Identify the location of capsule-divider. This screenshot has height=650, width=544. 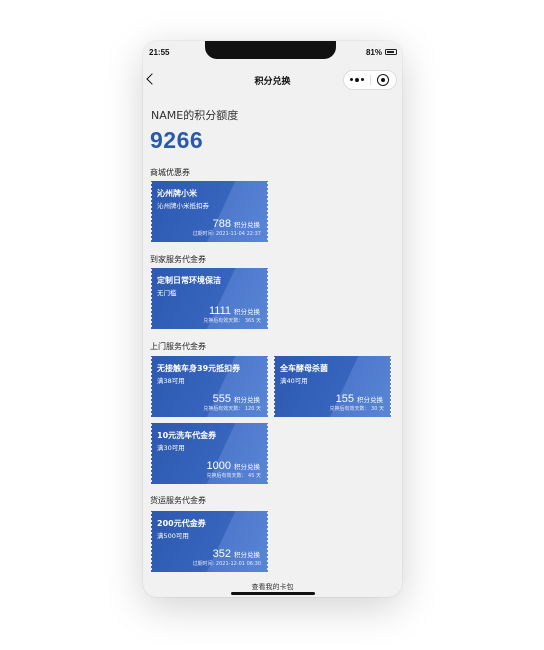
(370, 80).